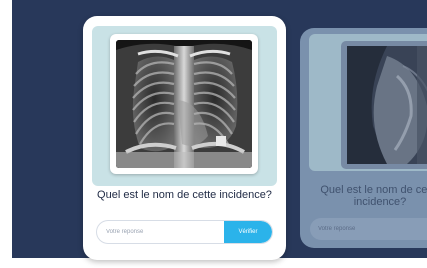  I want to click on answer-row: Vérifier, so click(184, 232).